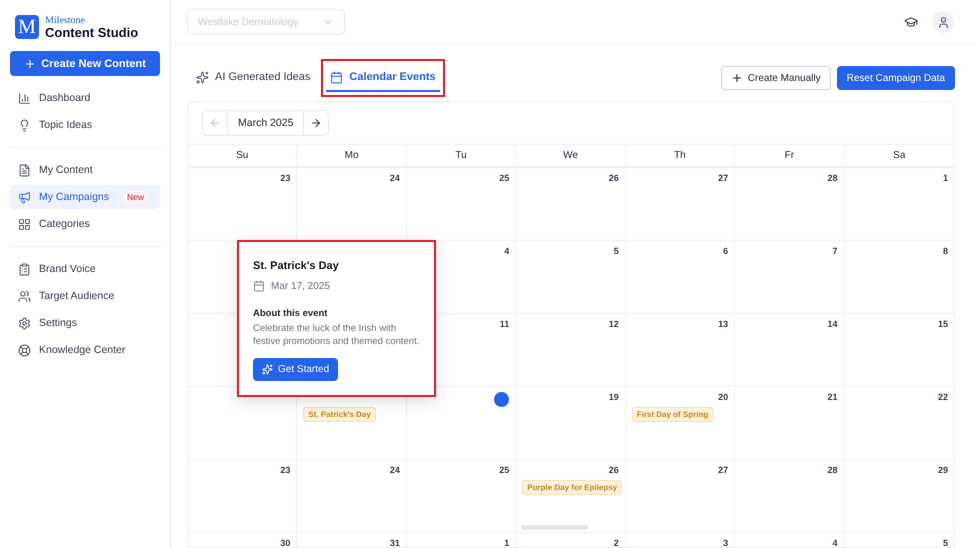  I want to click on new-badge: New, so click(135, 197).